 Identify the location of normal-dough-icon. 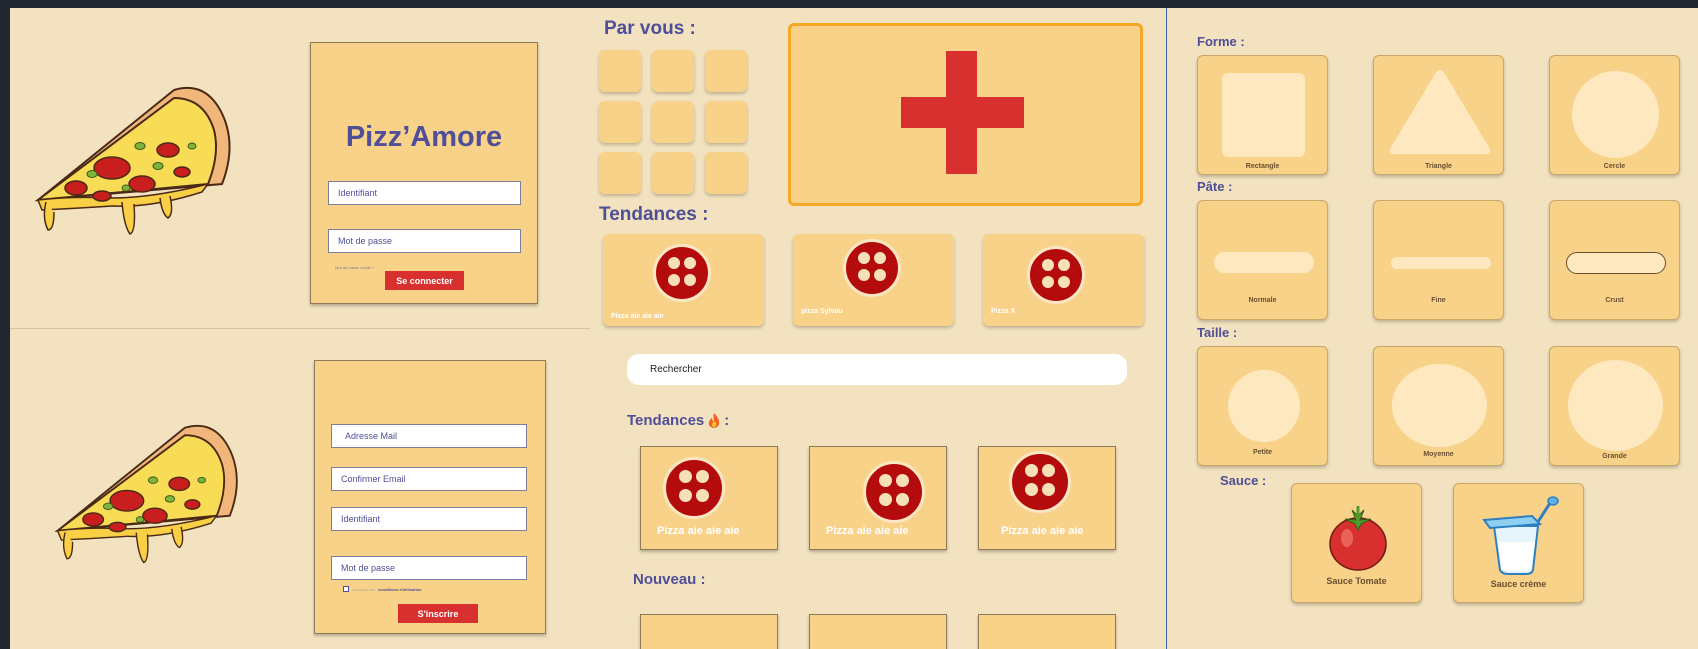
(1264, 262).